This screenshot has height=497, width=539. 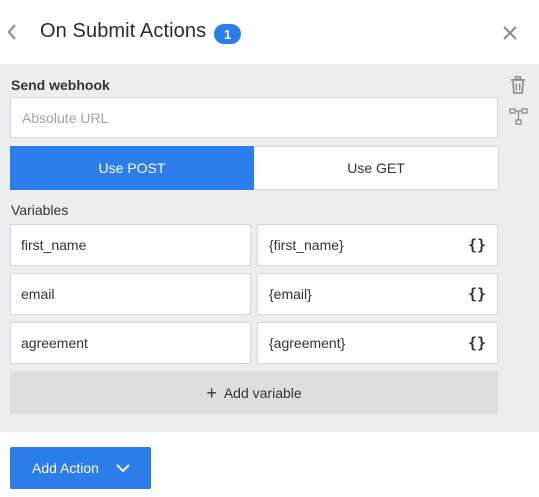 I want to click on delete-action-button, so click(x=519, y=85).